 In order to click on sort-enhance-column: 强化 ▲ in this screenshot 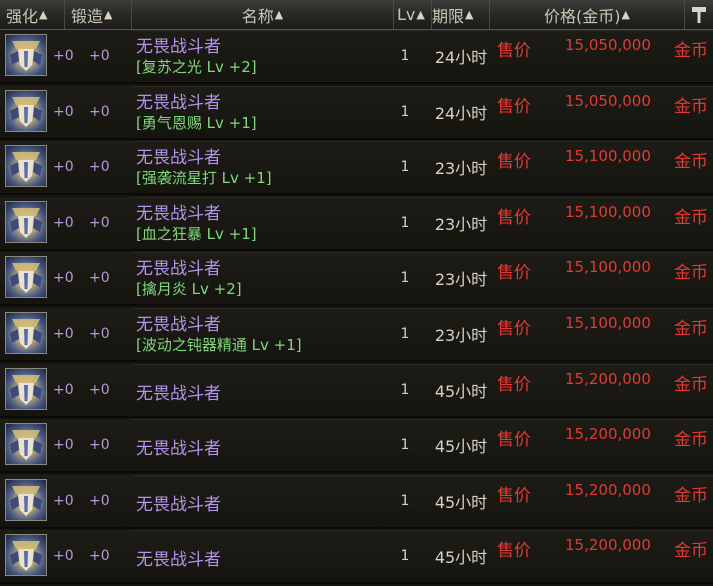, I will do `click(32, 14)`.